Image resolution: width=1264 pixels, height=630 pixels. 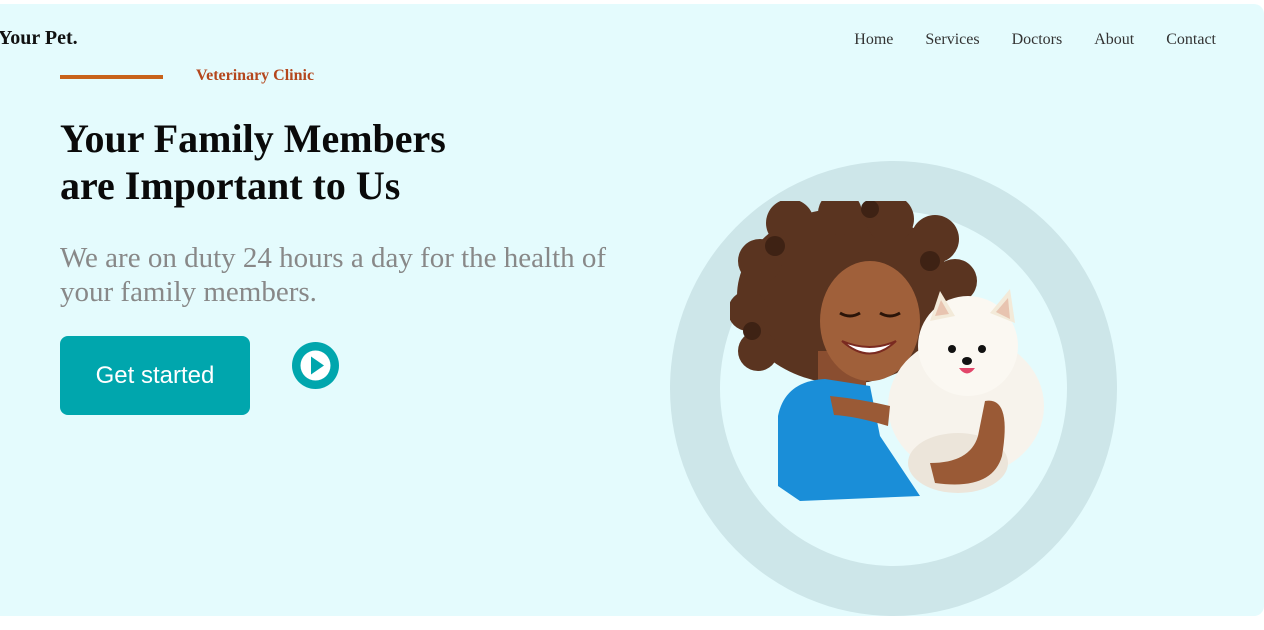 I want to click on hero-headline: Your Family Members are Important to Us, so click(x=340, y=162).